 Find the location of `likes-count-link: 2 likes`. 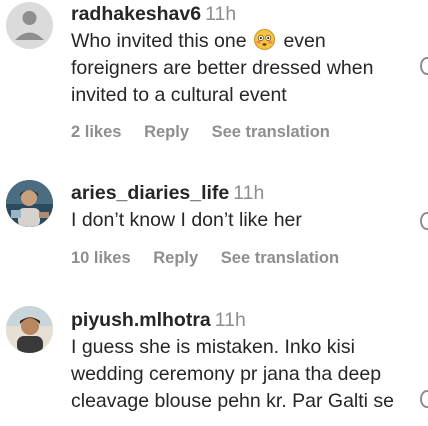

likes-count-link: 2 likes is located at coordinates (96, 132).